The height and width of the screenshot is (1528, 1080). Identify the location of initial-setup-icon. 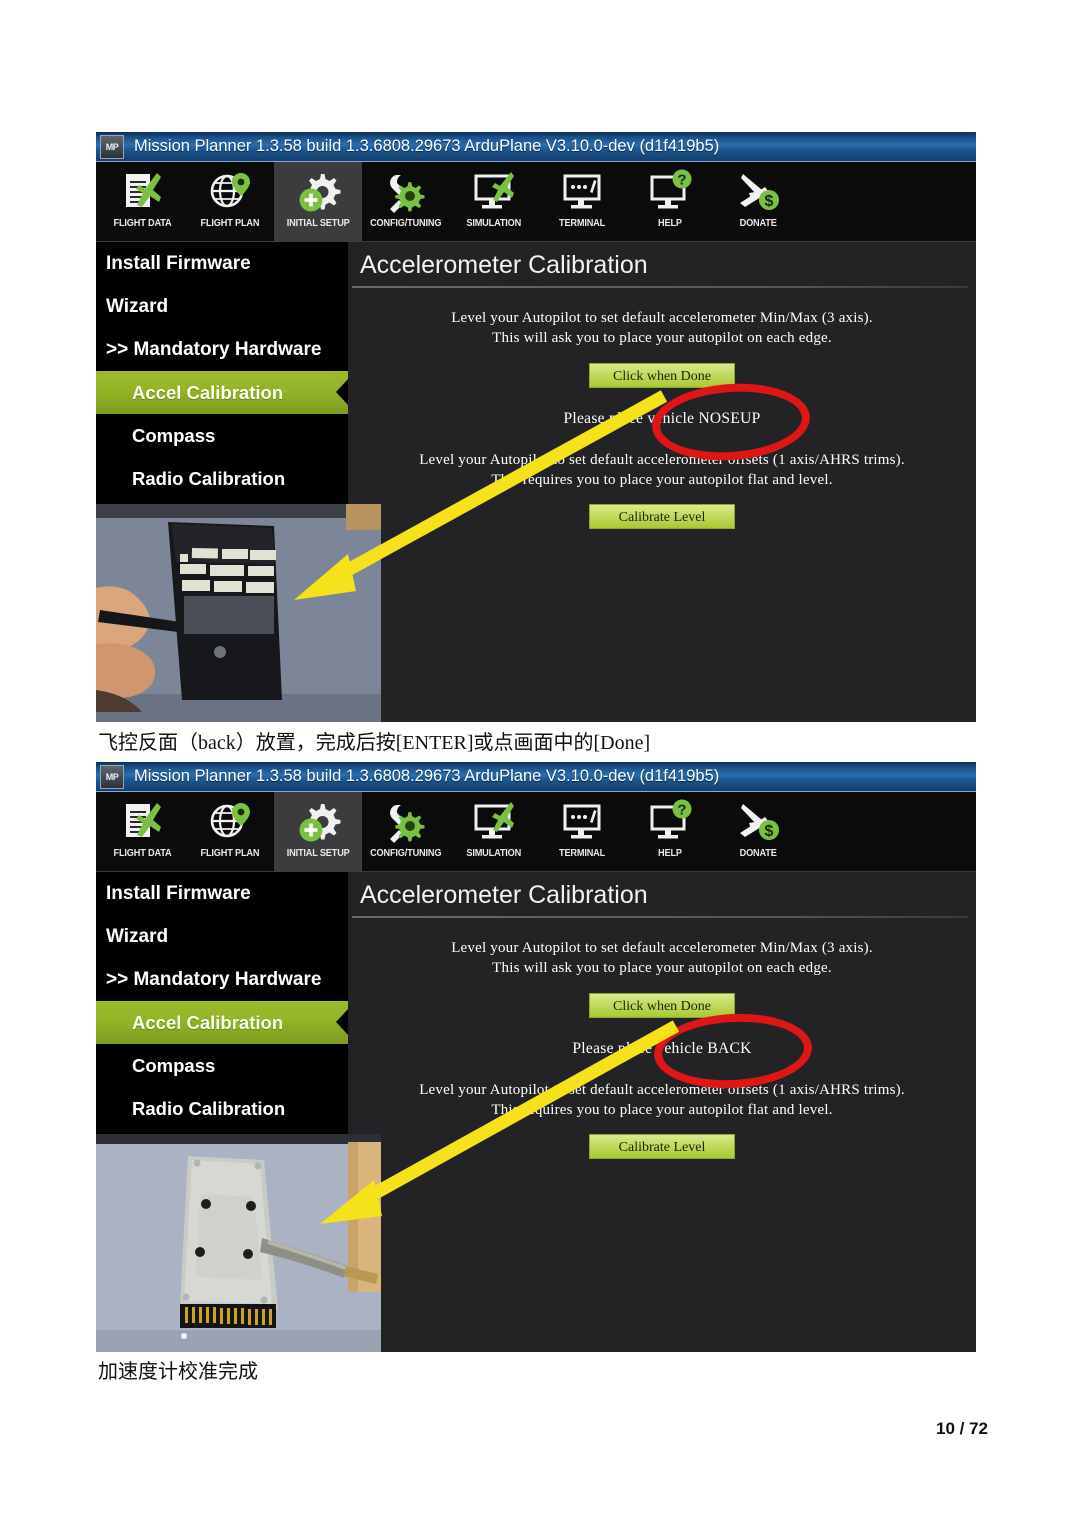
(318, 192).